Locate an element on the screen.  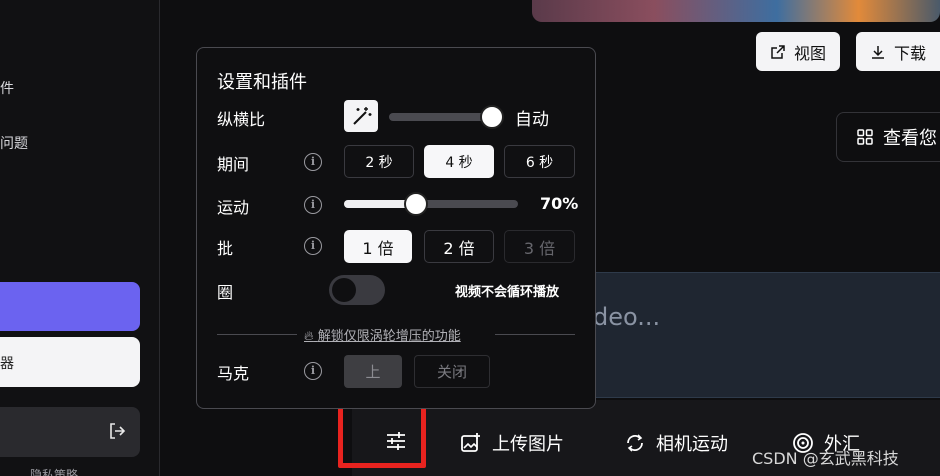
privacy-link: 隐私策略 is located at coordinates (54, 471).